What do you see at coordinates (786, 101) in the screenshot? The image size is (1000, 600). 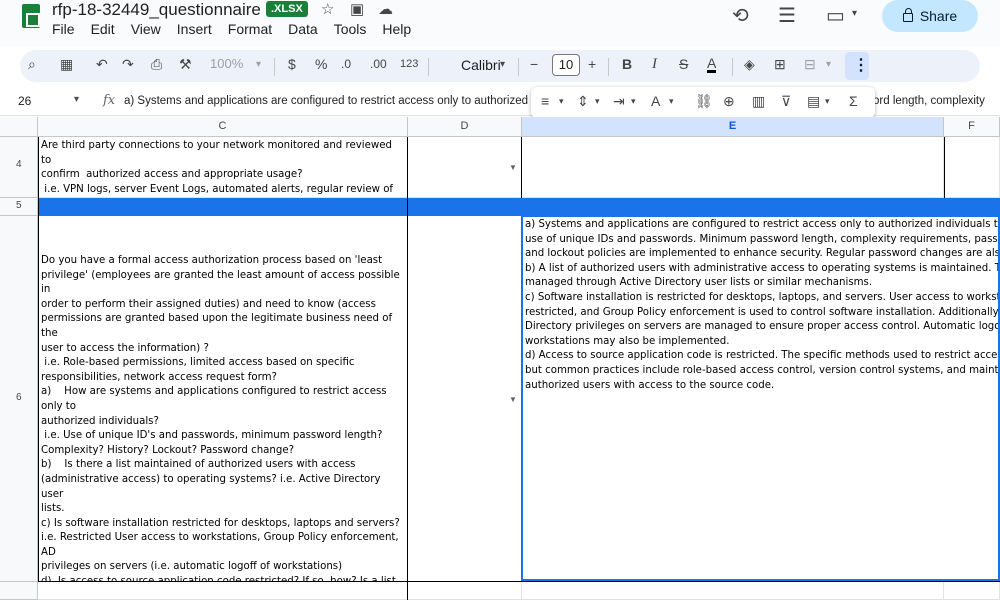 I see `filter-icon: ⊽` at bounding box center [786, 101].